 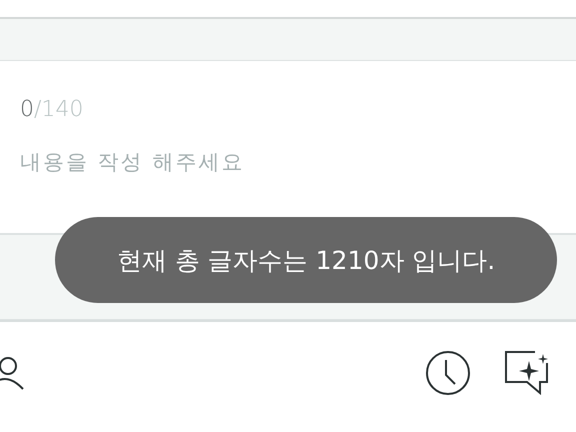 I want to click on ai-chat-icon, so click(x=527, y=373).